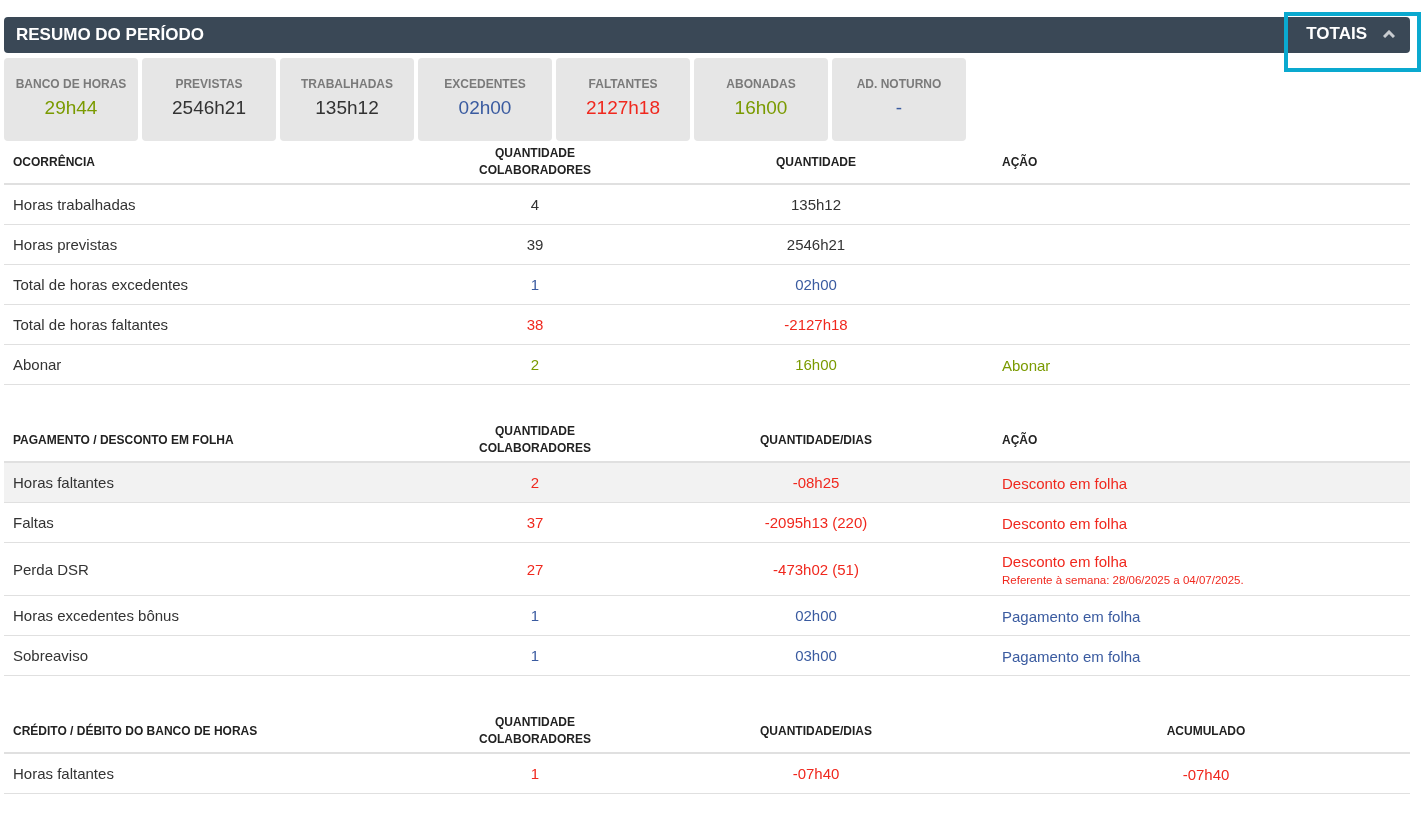 The height and width of the screenshot is (819, 1421). Describe the element at coordinates (209, 108) in the screenshot. I see `card-value: 2546h21` at that location.